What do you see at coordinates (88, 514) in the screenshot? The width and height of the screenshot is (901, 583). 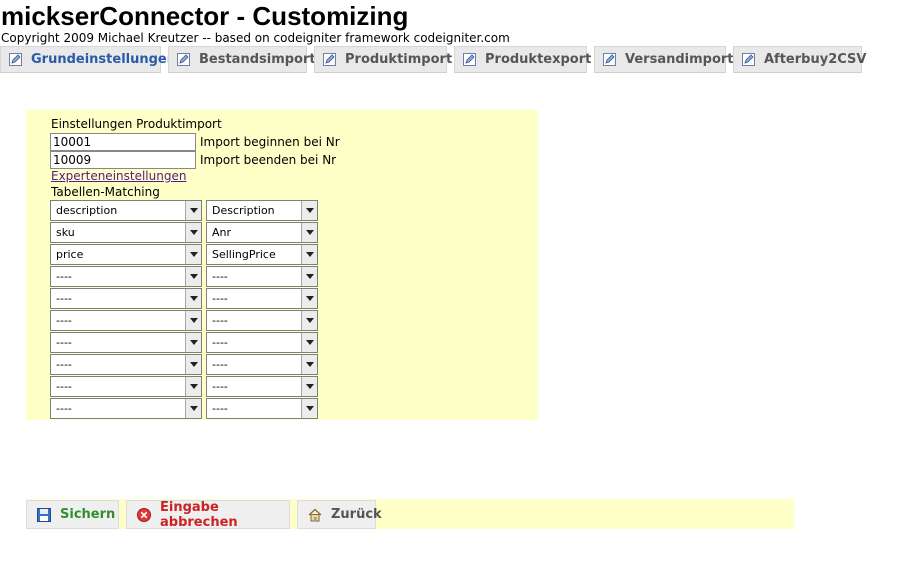 I see `save-label: Sichern` at bounding box center [88, 514].